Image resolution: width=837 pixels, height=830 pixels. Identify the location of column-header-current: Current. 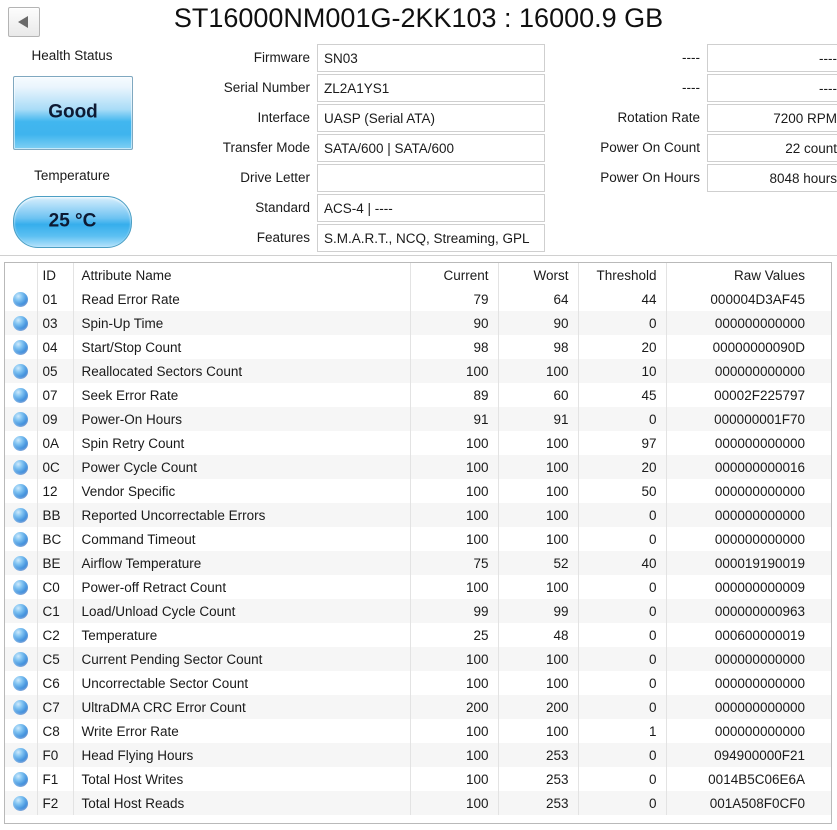
(453, 275).